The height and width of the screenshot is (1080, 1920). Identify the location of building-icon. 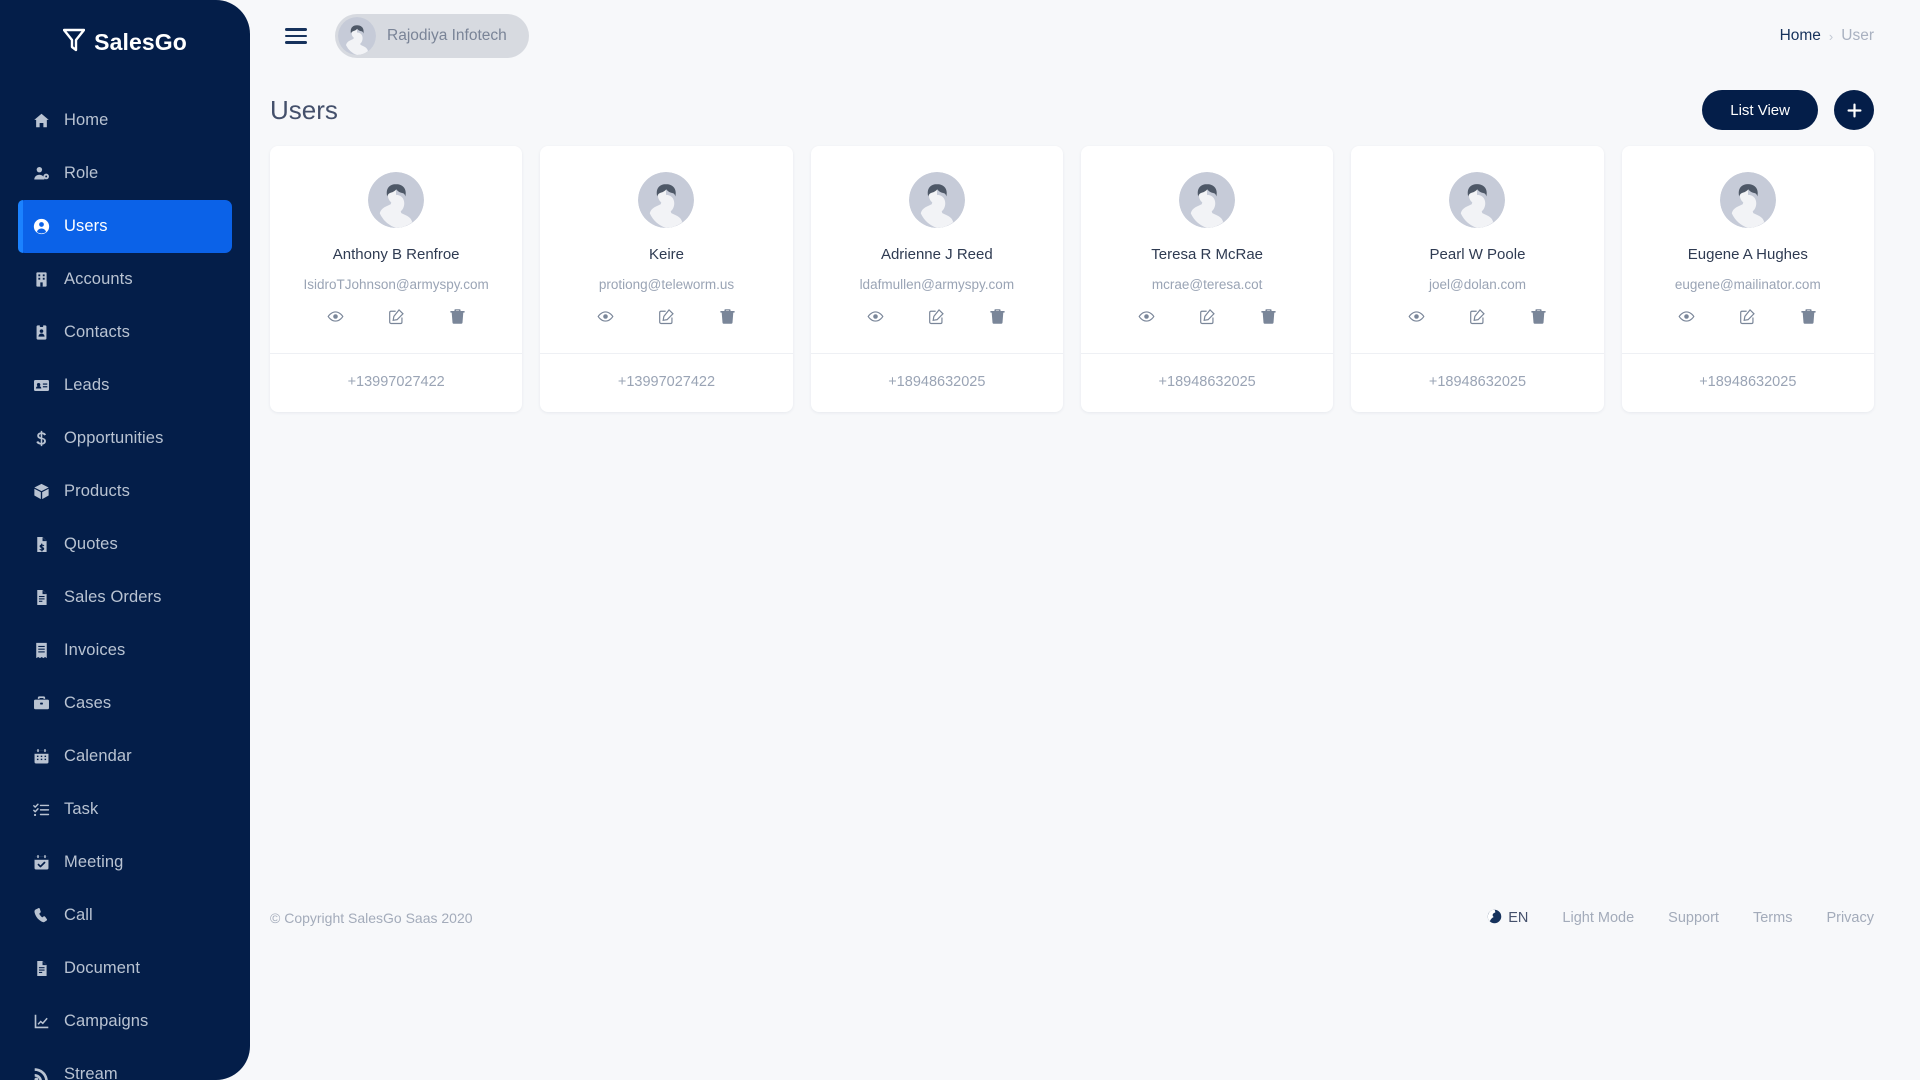
(41, 279).